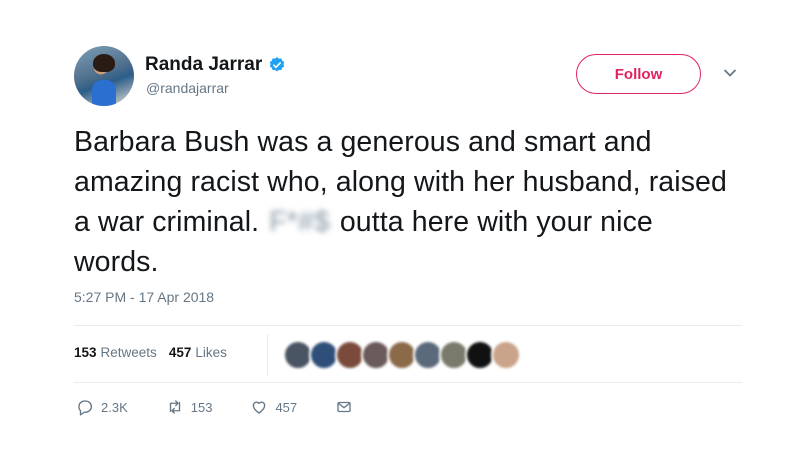  I want to click on tweet-actions: 2.3K 153 457, so click(233, 407).